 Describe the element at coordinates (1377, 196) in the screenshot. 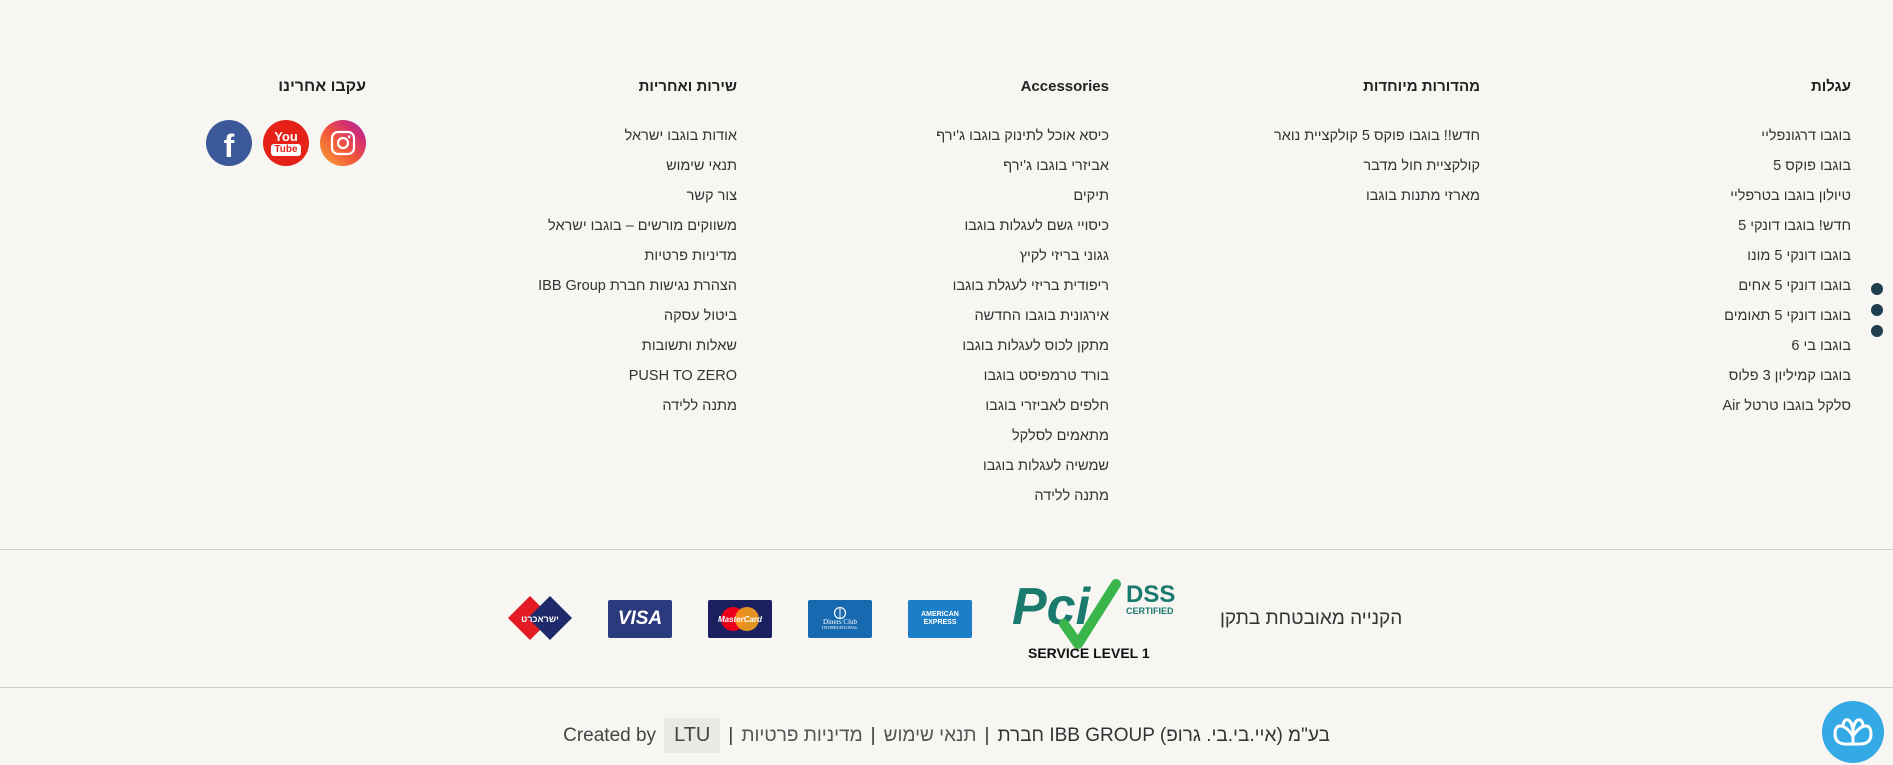

I see `footer-link: מארזי מתנות בוגבו` at that location.